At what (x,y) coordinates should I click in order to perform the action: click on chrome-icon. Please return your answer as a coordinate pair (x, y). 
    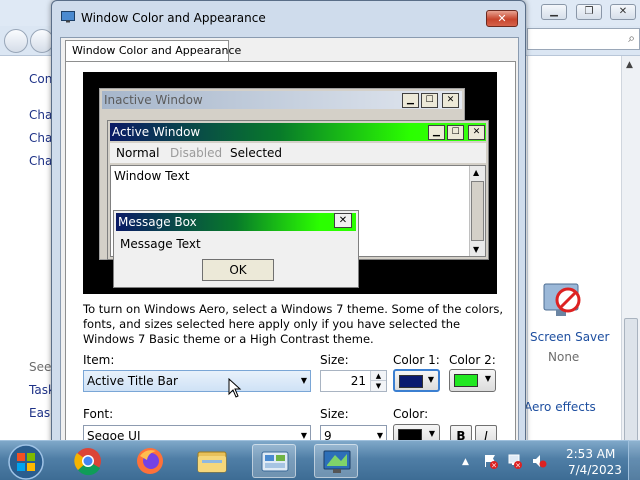
    Looking at the image, I should click on (87, 462).